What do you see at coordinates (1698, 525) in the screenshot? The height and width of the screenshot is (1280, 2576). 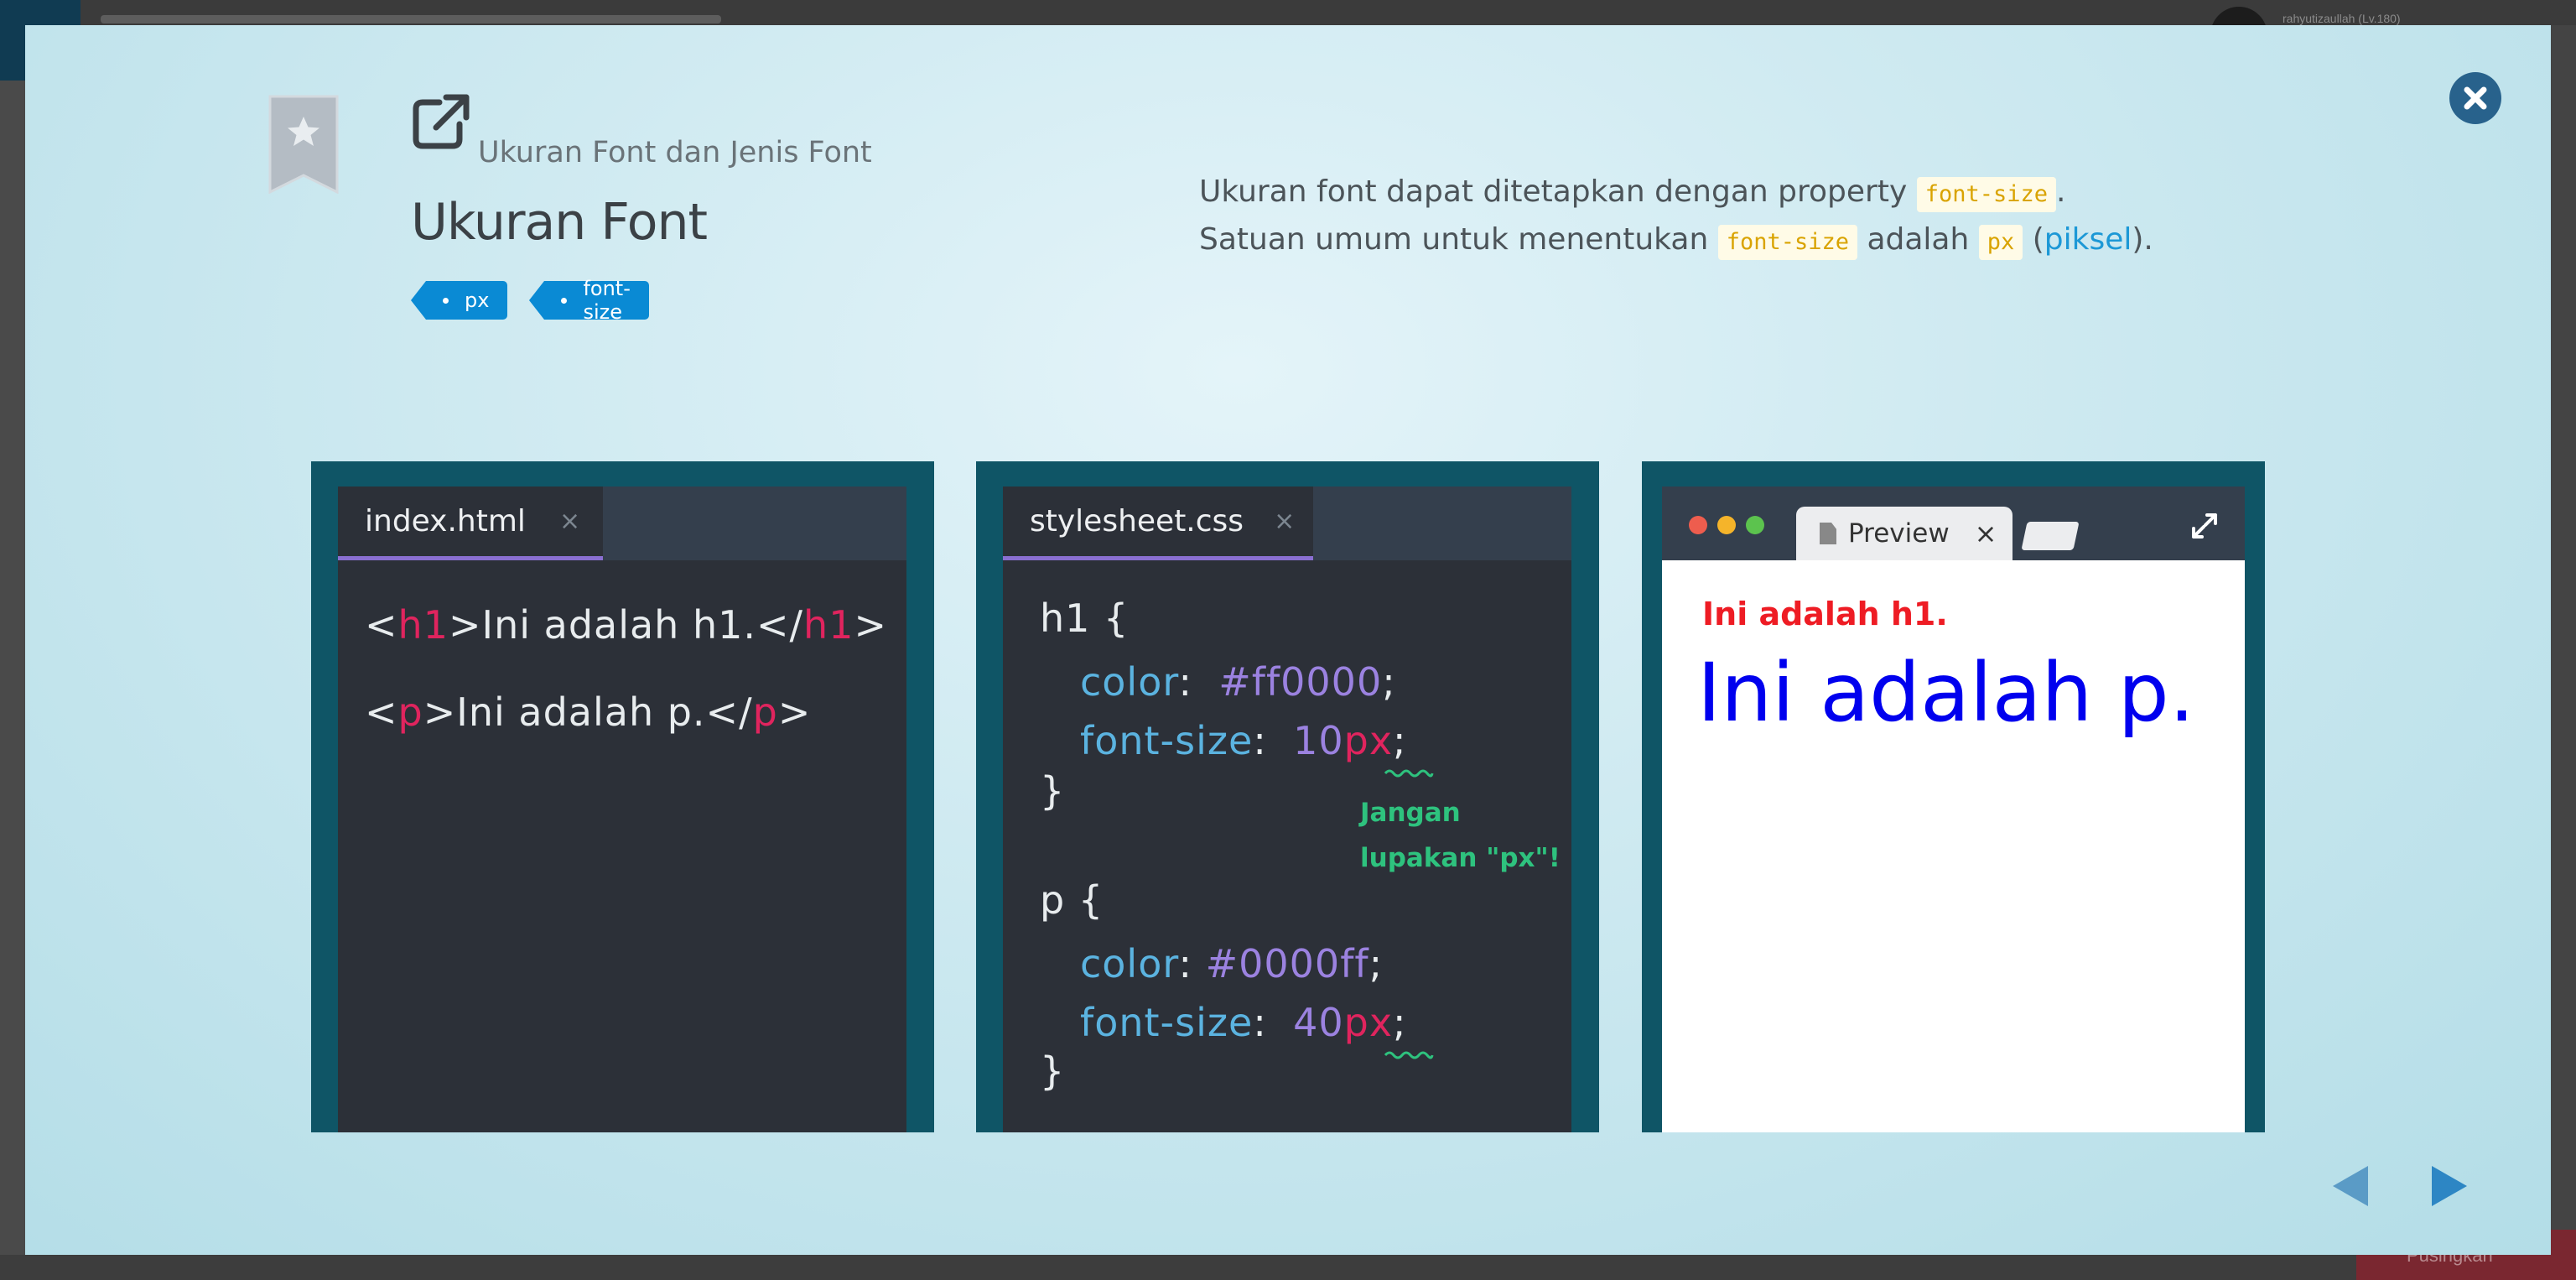 I see `window-close-dot` at bounding box center [1698, 525].